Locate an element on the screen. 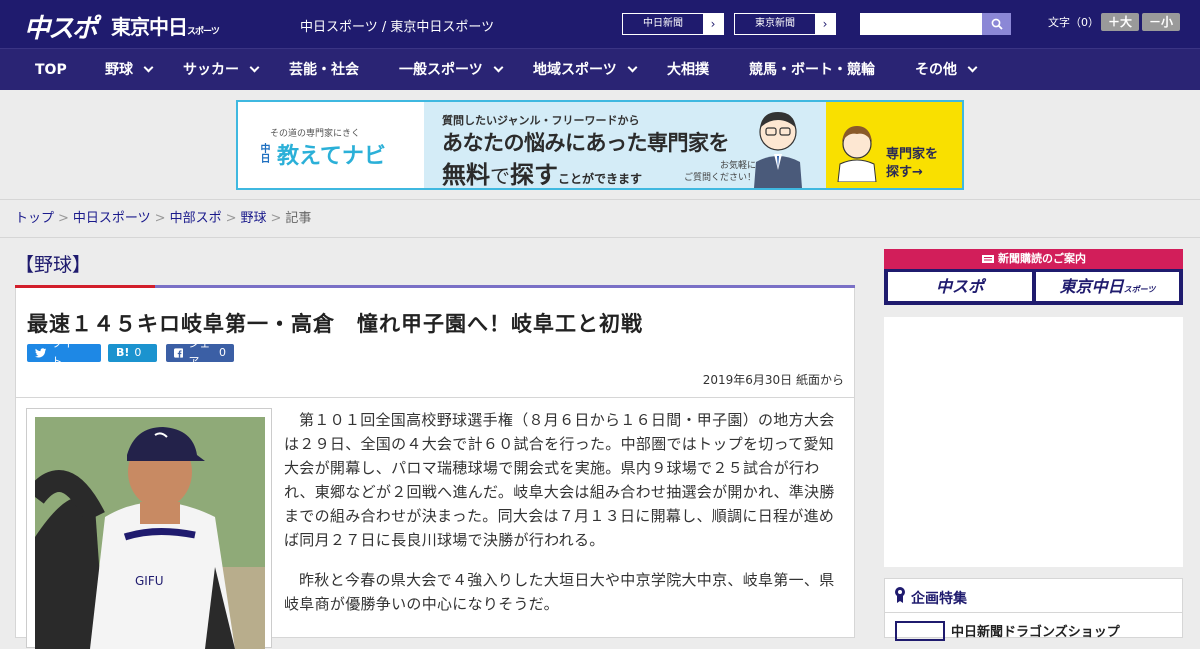 The width and height of the screenshot is (1200, 649). article-photo: GIFU is located at coordinates (150, 533).